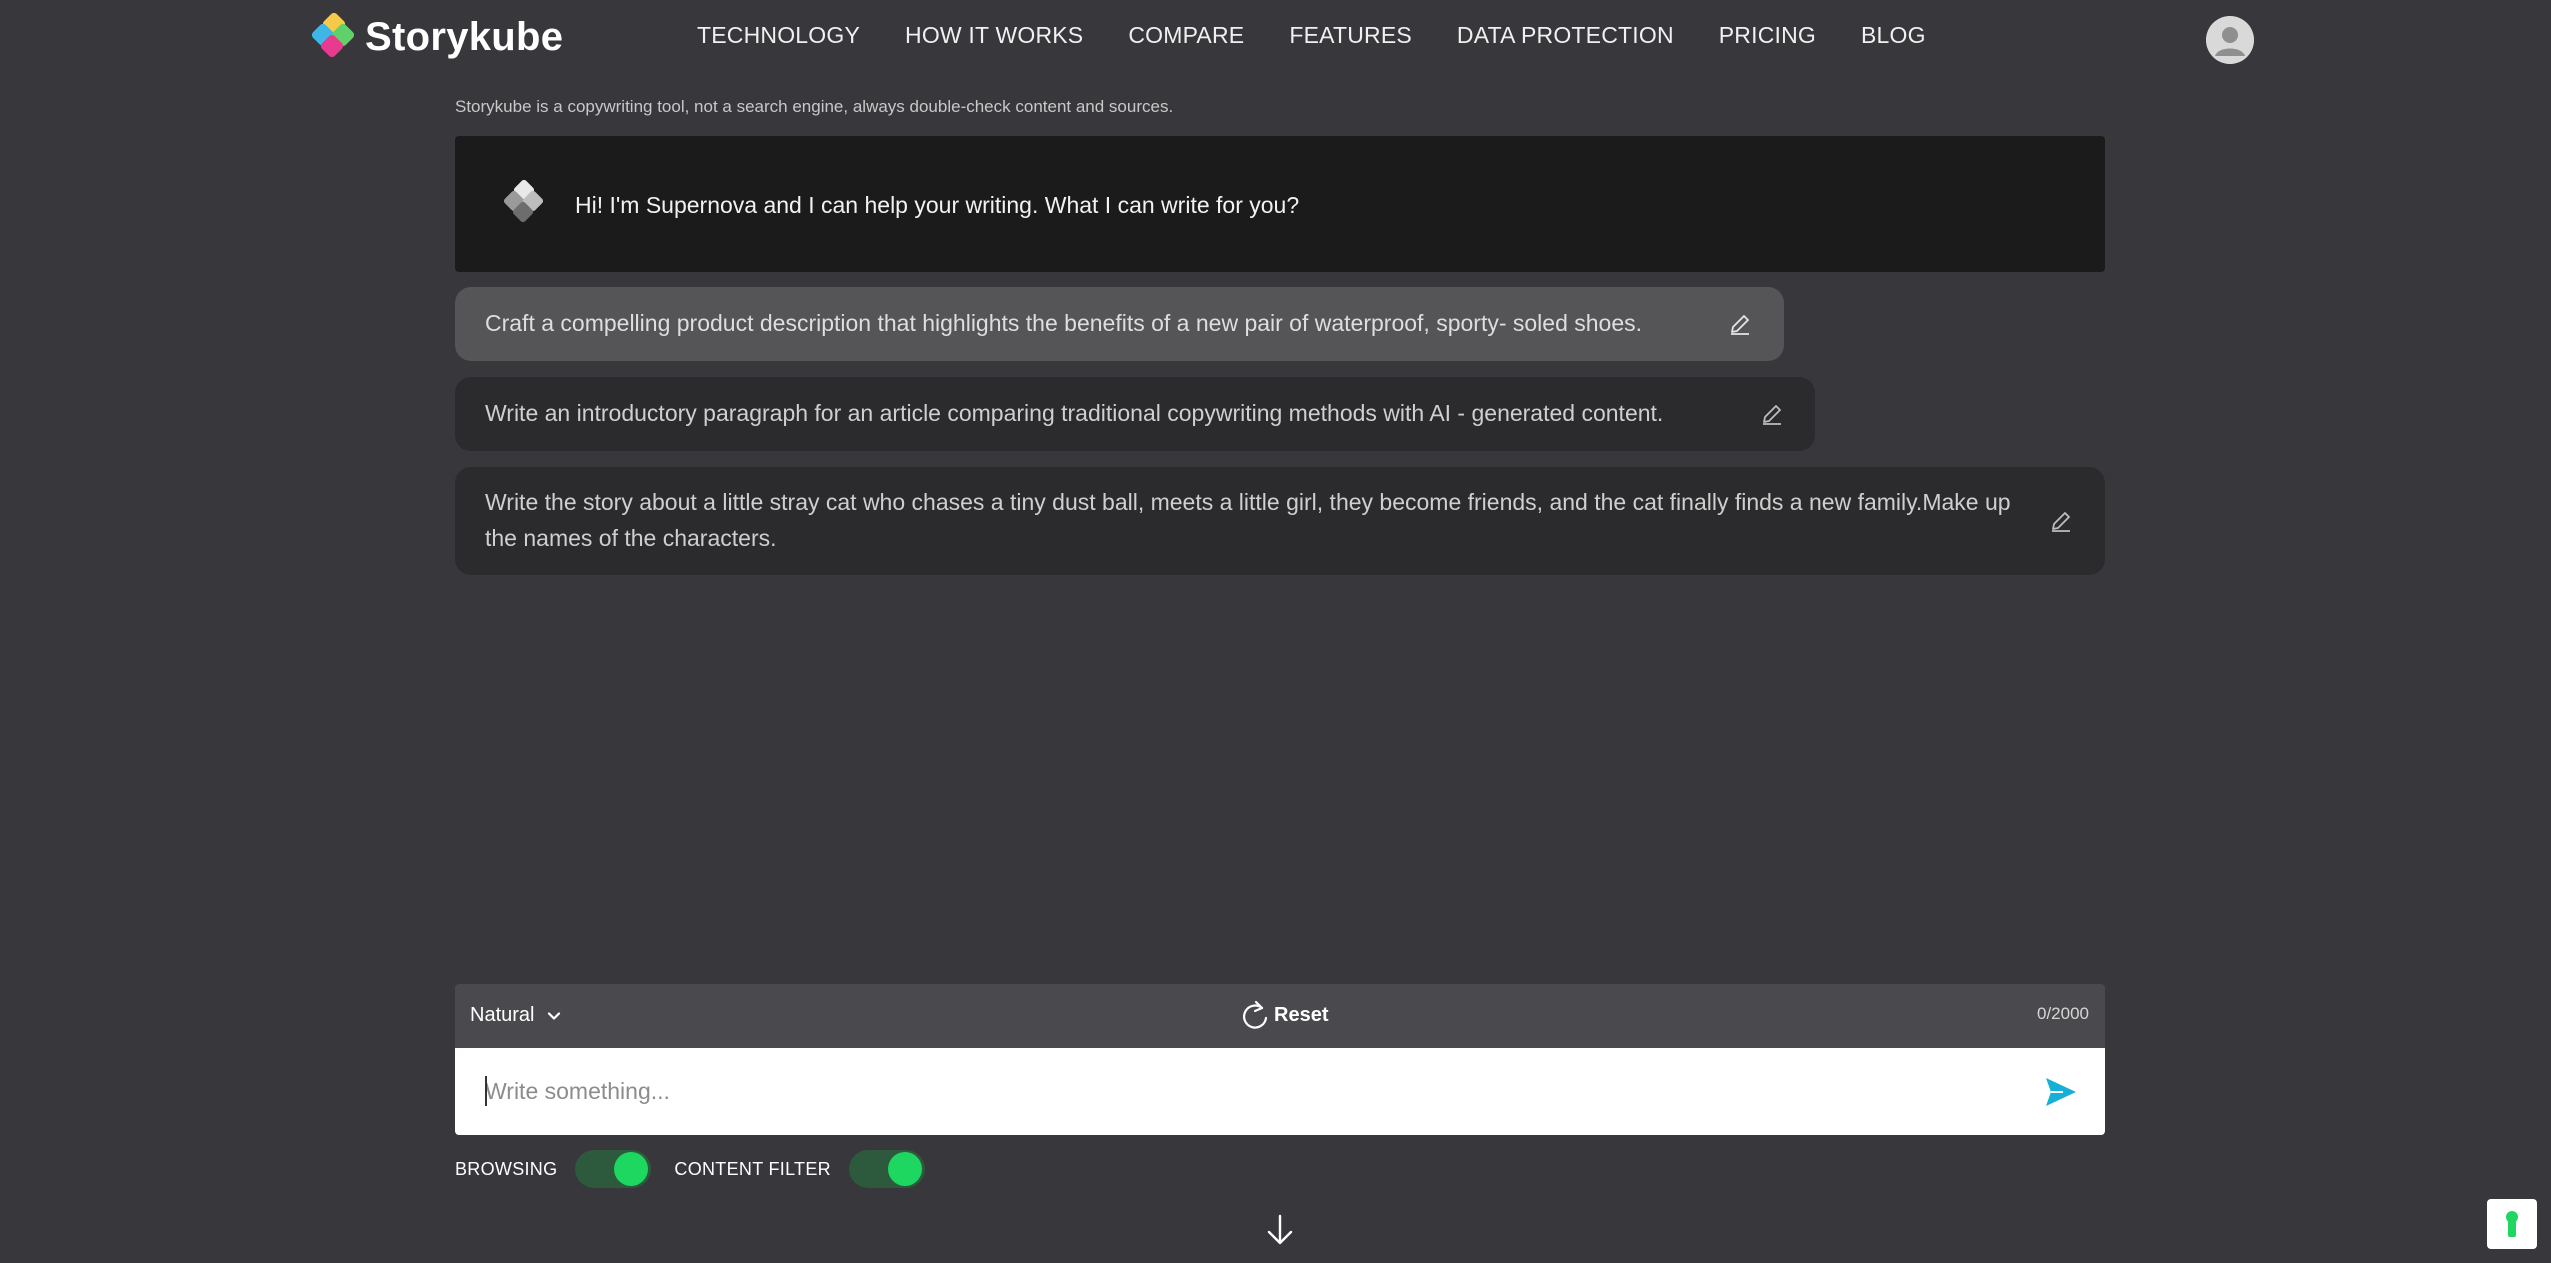 Image resolution: width=2551 pixels, height=1263 pixels. I want to click on arrow-down-icon, so click(1280, 1230).